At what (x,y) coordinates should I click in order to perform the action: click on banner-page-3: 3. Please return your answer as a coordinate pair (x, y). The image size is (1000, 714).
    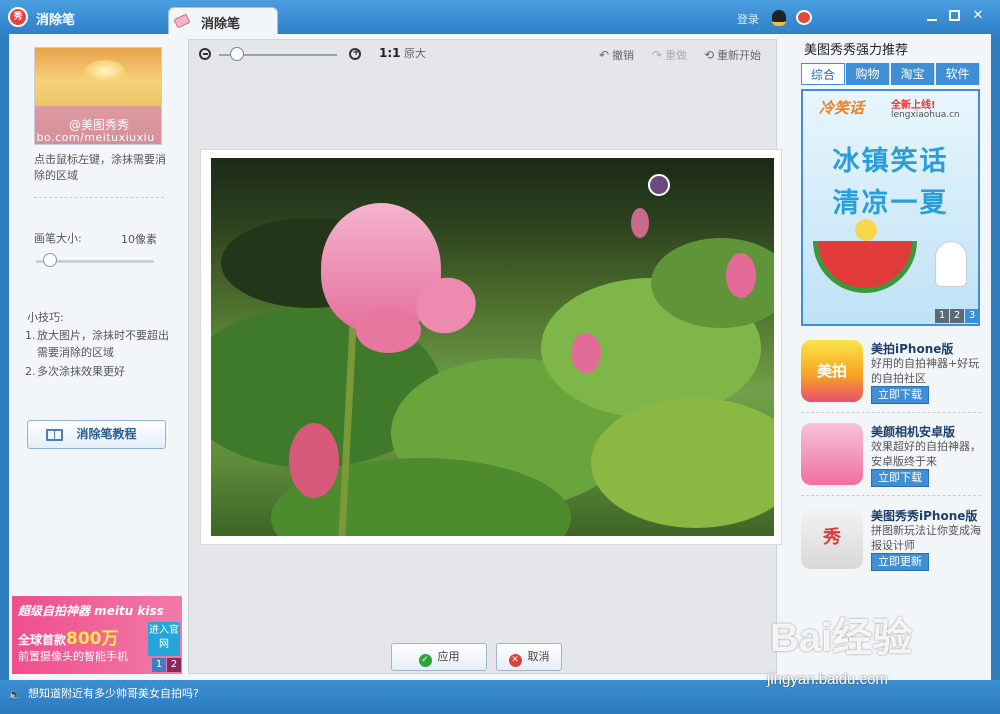
    Looking at the image, I should click on (971, 316).